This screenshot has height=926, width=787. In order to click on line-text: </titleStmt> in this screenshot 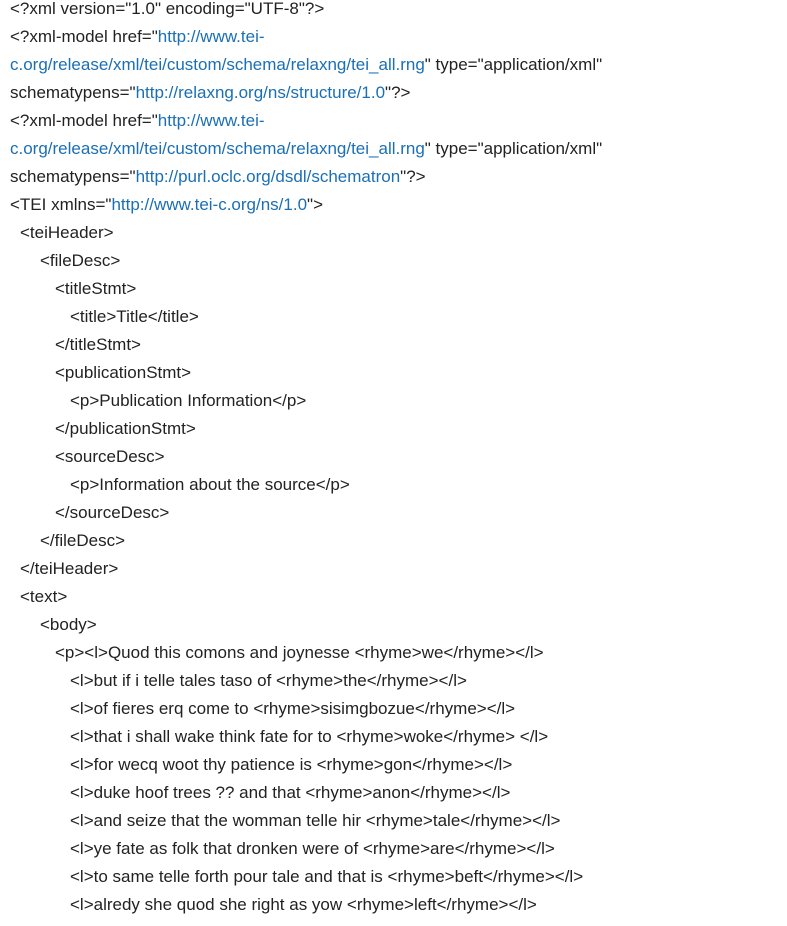, I will do `click(98, 344)`.